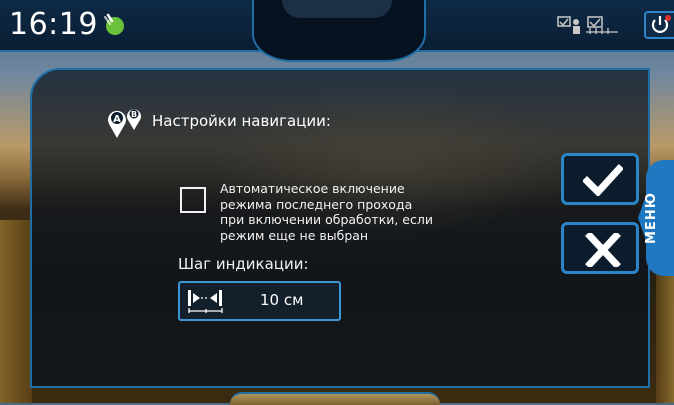 The width and height of the screenshot is (674, 405). Describe the element at coordinates (206, 301) in the screenshot. I see `spacing-width-icon` at that location.